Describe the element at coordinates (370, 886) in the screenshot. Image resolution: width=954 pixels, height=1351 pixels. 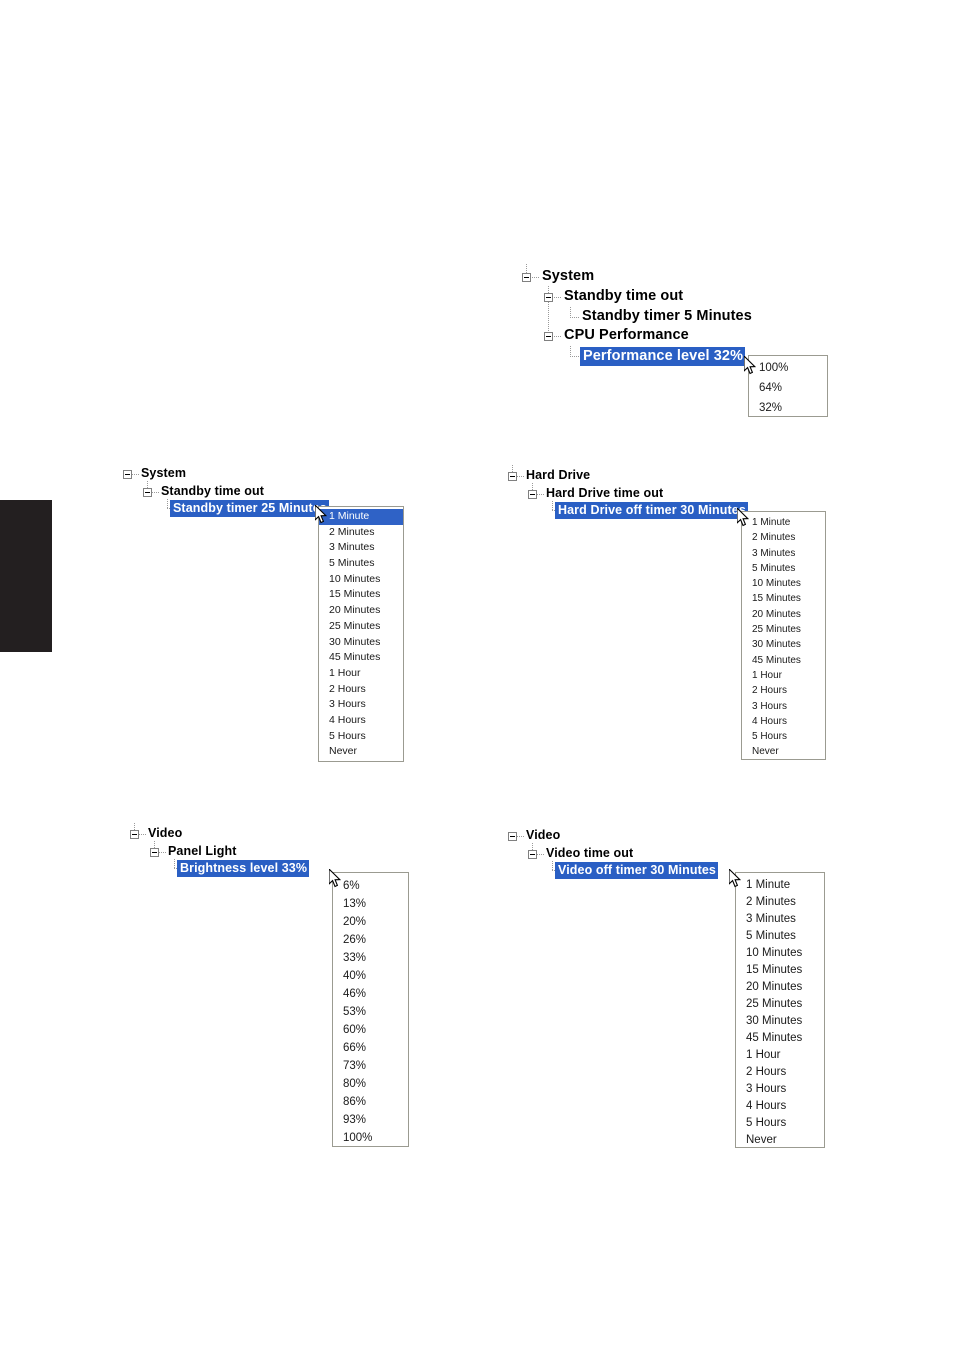
I see `menu-item: 6%` at that location.